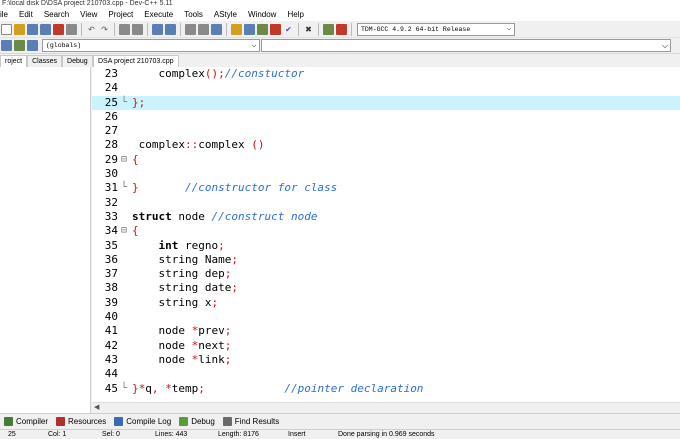 Image resolution: width=680 pixels, height=439 pixels. What do you see at coordinates (386, 360) in the screenshot?
I see `code-line: 43 node *link;` at bounding box center [386, 360].